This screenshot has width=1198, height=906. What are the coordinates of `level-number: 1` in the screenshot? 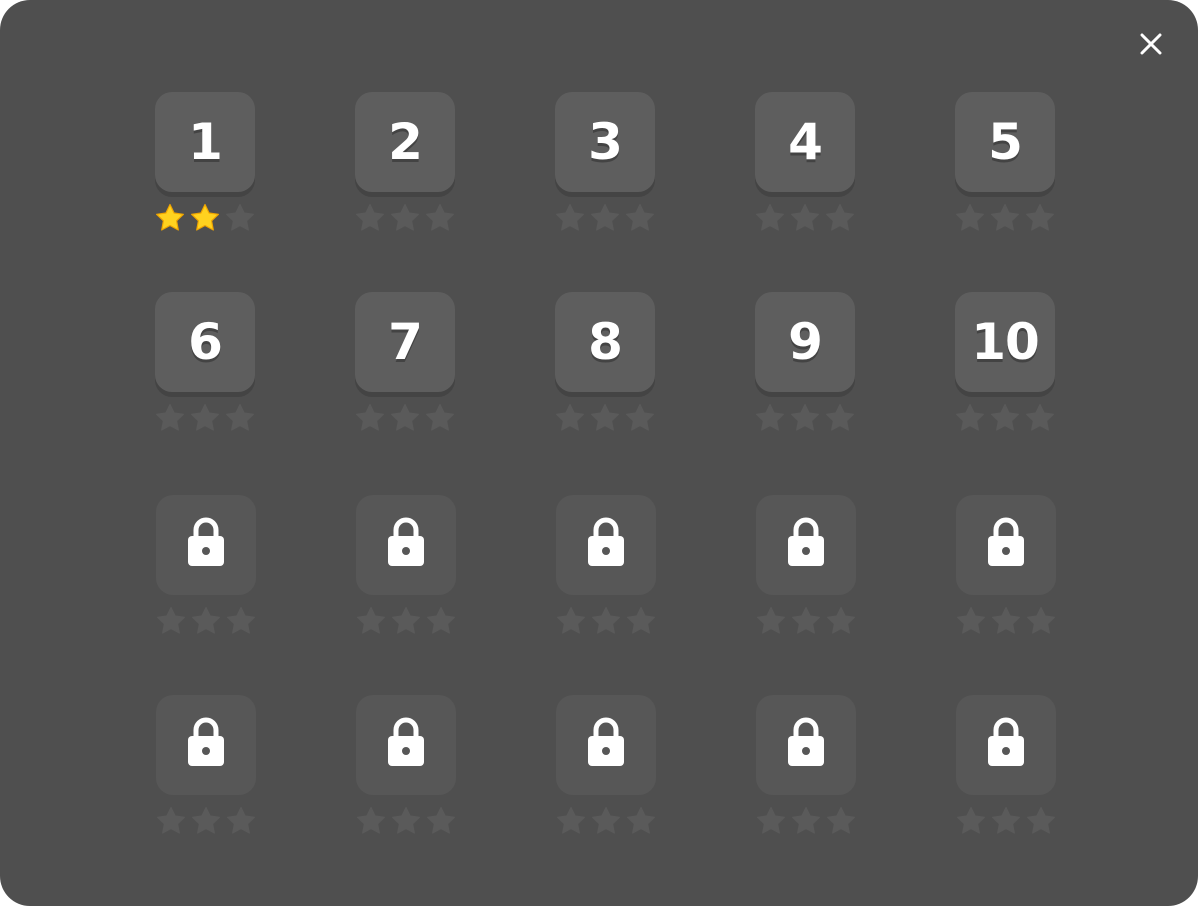 It's located at (205, 142).